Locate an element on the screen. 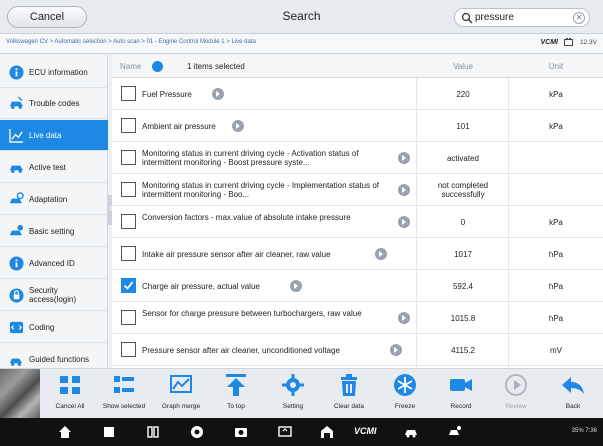  guided-icon is located at coordinates (16, 362).